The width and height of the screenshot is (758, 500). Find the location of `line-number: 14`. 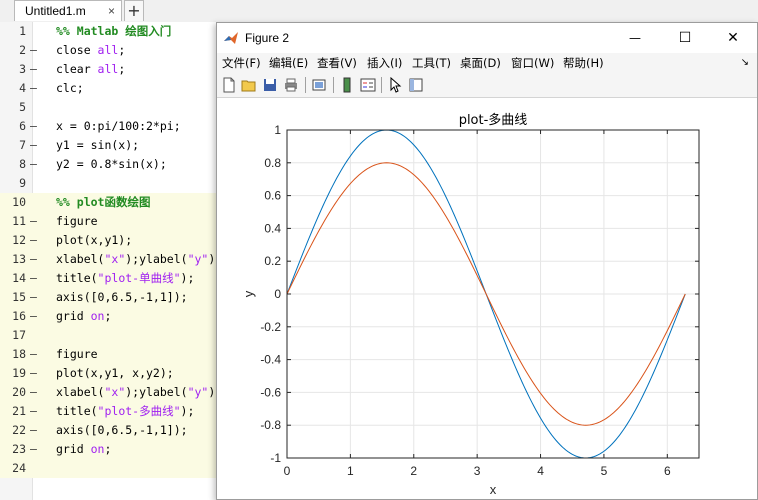

line-number: 14 is located at coordinates (19, 278).